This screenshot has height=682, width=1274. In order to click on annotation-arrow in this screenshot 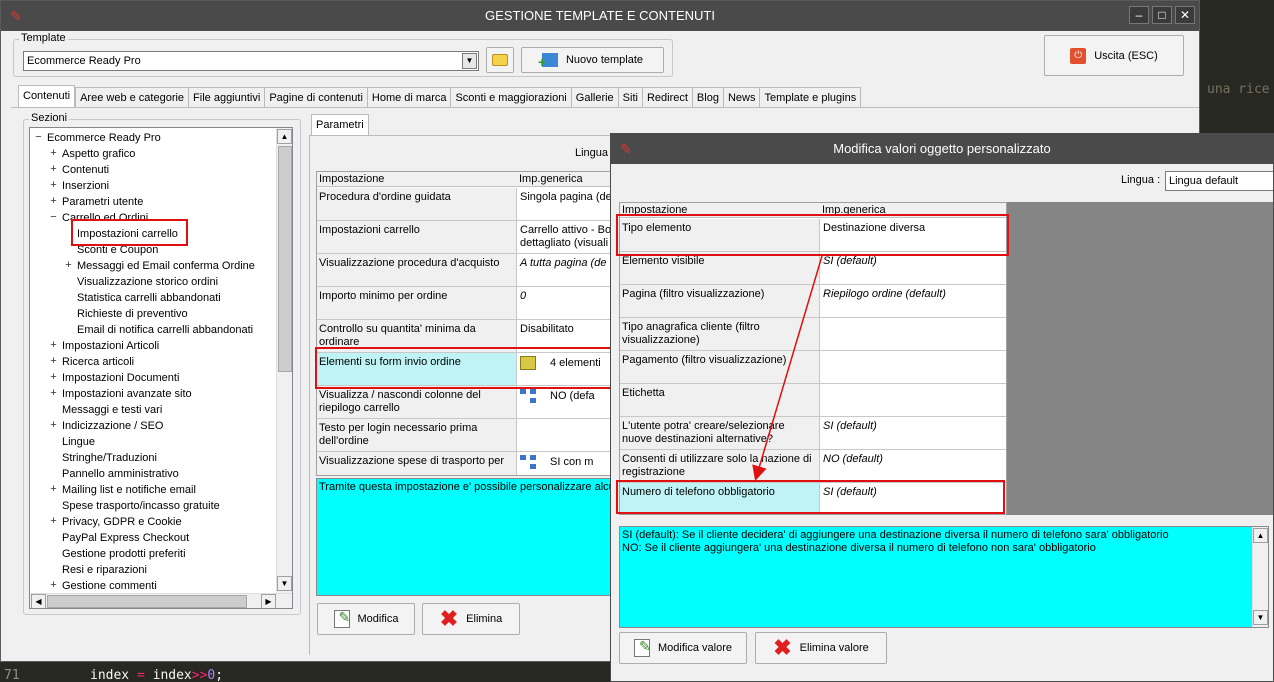, I will do `click(787, 368)`.